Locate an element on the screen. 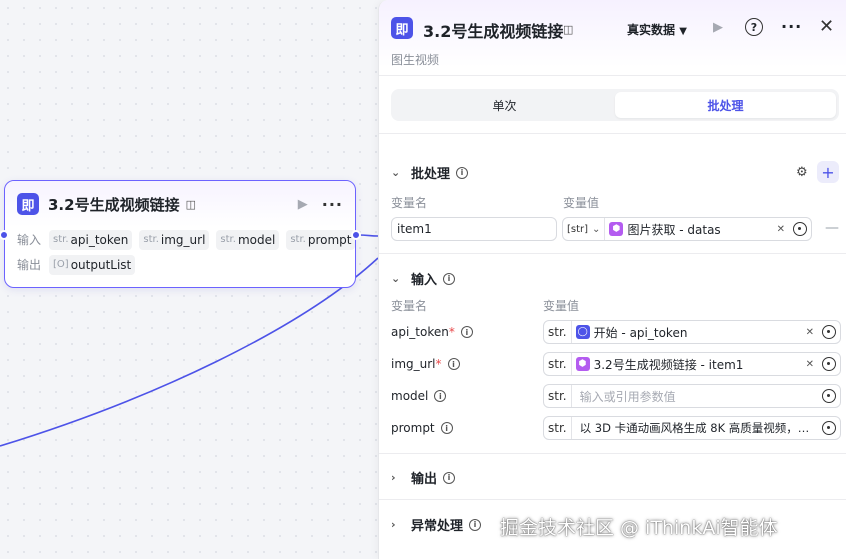 The image size is (846, 559). gear-icon: ⚙ is located at coordinates (802, 172).